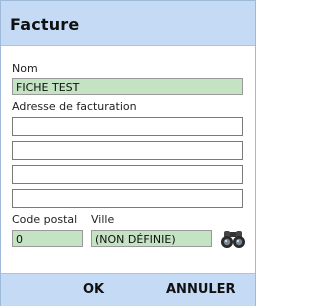  What do you see at coordinates (128, 289) in the screenshot?
I see `dialog-footer: OK ANNULER` at bounding box center [128, 289].